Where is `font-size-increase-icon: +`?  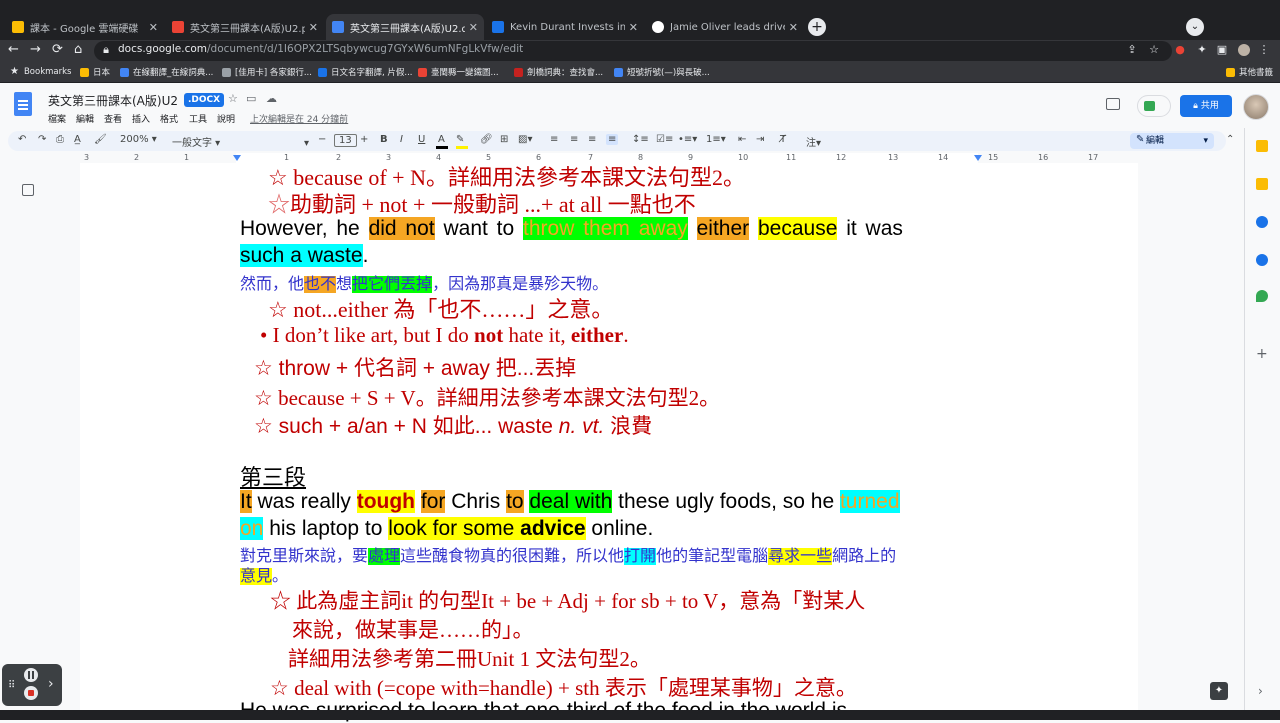 font-size-increase-icon: + is located at coordinates (364, 139).